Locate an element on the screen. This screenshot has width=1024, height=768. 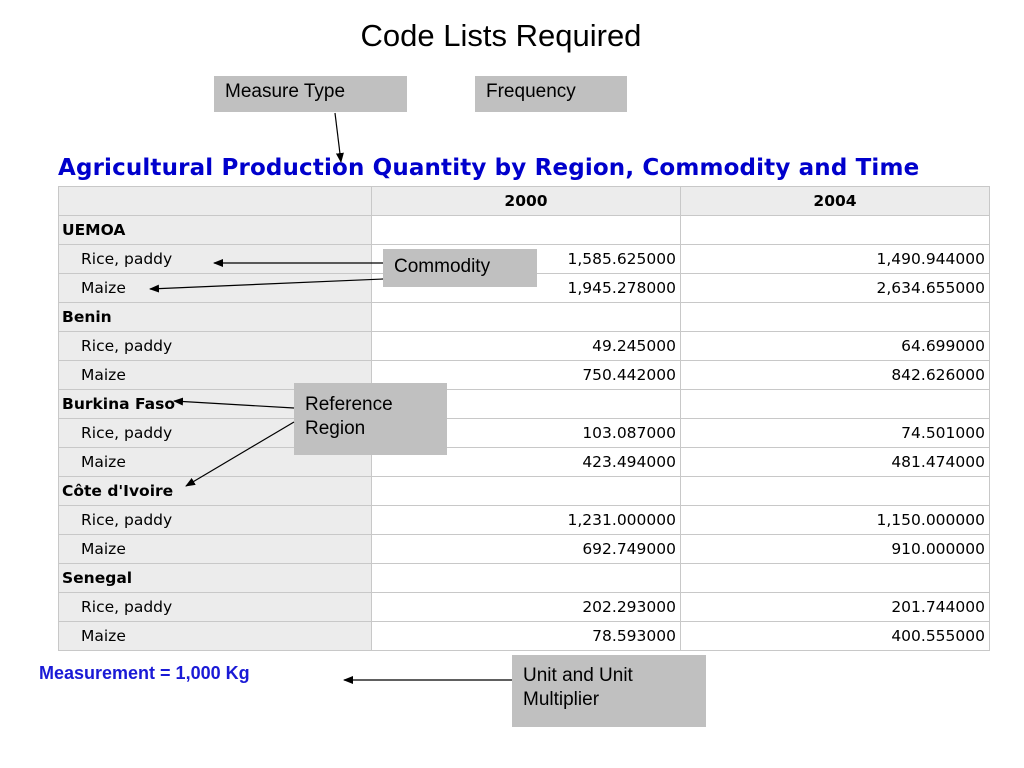
value-2000: 1,231.000000 is located at coordinates (526, 520).